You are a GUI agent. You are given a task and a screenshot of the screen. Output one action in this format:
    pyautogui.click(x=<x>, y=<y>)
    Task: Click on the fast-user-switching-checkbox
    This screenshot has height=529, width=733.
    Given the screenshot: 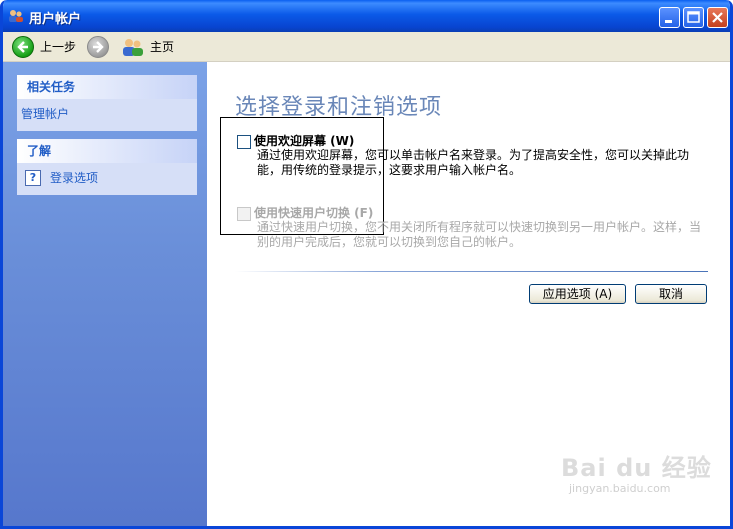 What is the action you would take?
    pyautogui.click(x=244, y=214)
    